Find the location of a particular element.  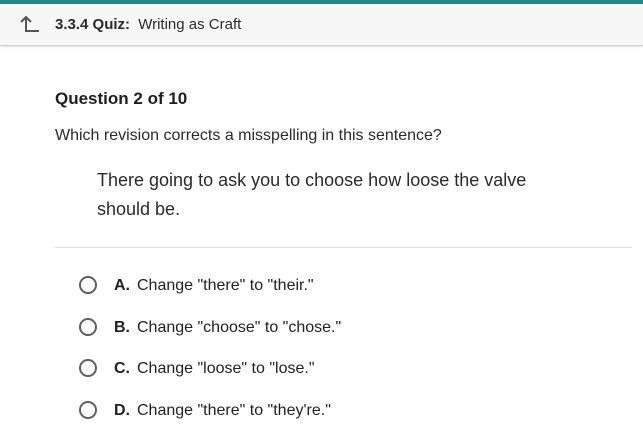

back-arrow-icon is located at coordinates (30, 24).